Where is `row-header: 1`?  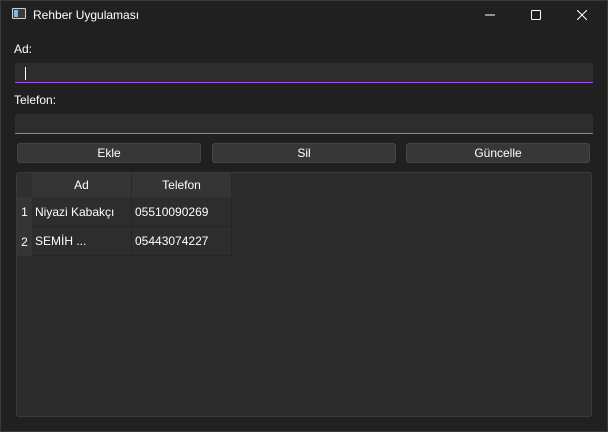
row-header: 1 is located at coordinates (24, 212).